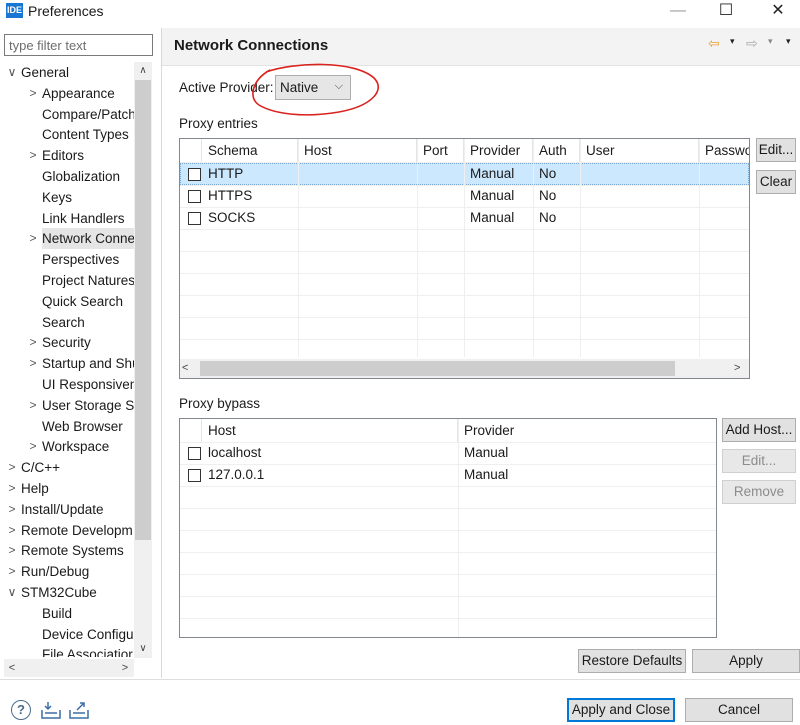  Describe the element at coordinates (788, 41) in the screenshot. I see `view-menu-chevron-icon: ▾` at that location.